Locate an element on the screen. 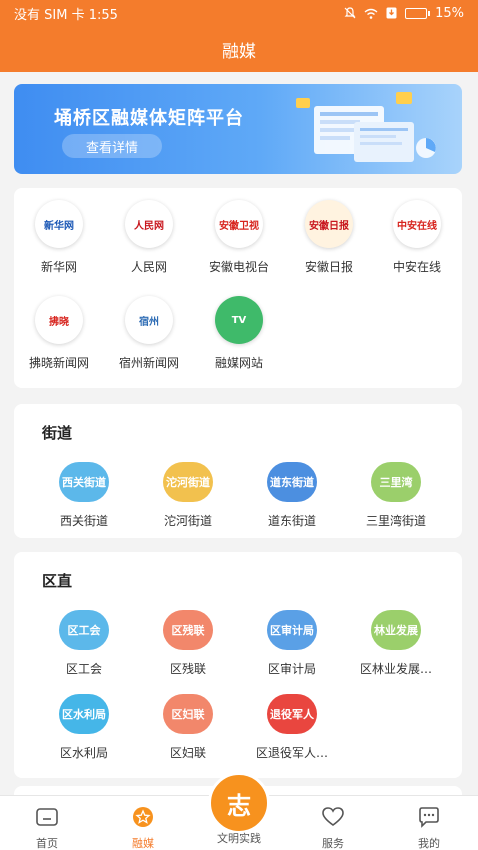  tv-website-icon: TV is located at coordinates (239, 320).